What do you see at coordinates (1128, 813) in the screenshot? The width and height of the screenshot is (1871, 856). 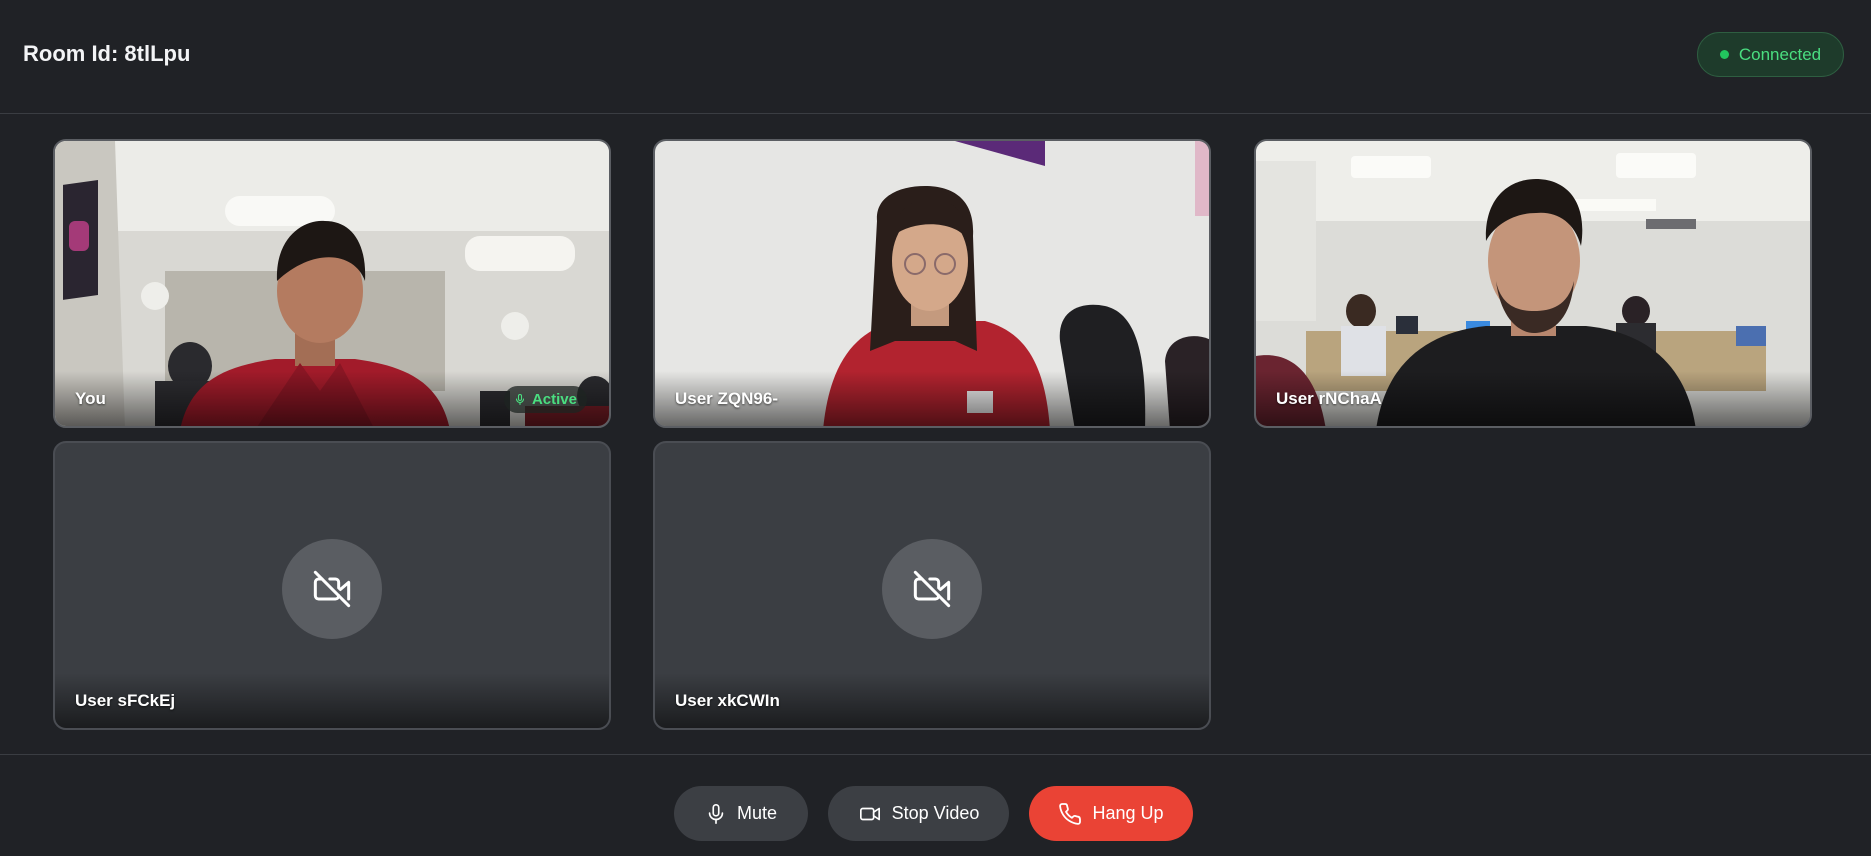 I see `hang-up-label: Hang Up` at bounding box center [1128, 813].